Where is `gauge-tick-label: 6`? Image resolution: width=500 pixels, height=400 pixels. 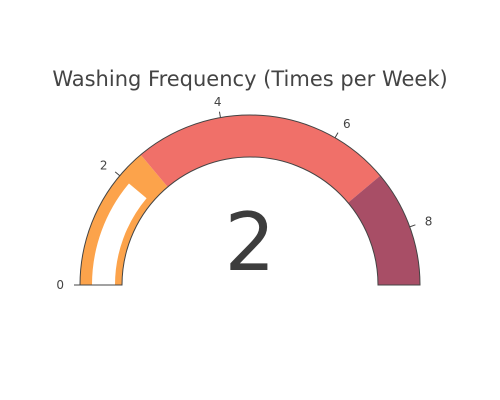
gauge-tick-label: 6 is located at coordinates (347, 124).